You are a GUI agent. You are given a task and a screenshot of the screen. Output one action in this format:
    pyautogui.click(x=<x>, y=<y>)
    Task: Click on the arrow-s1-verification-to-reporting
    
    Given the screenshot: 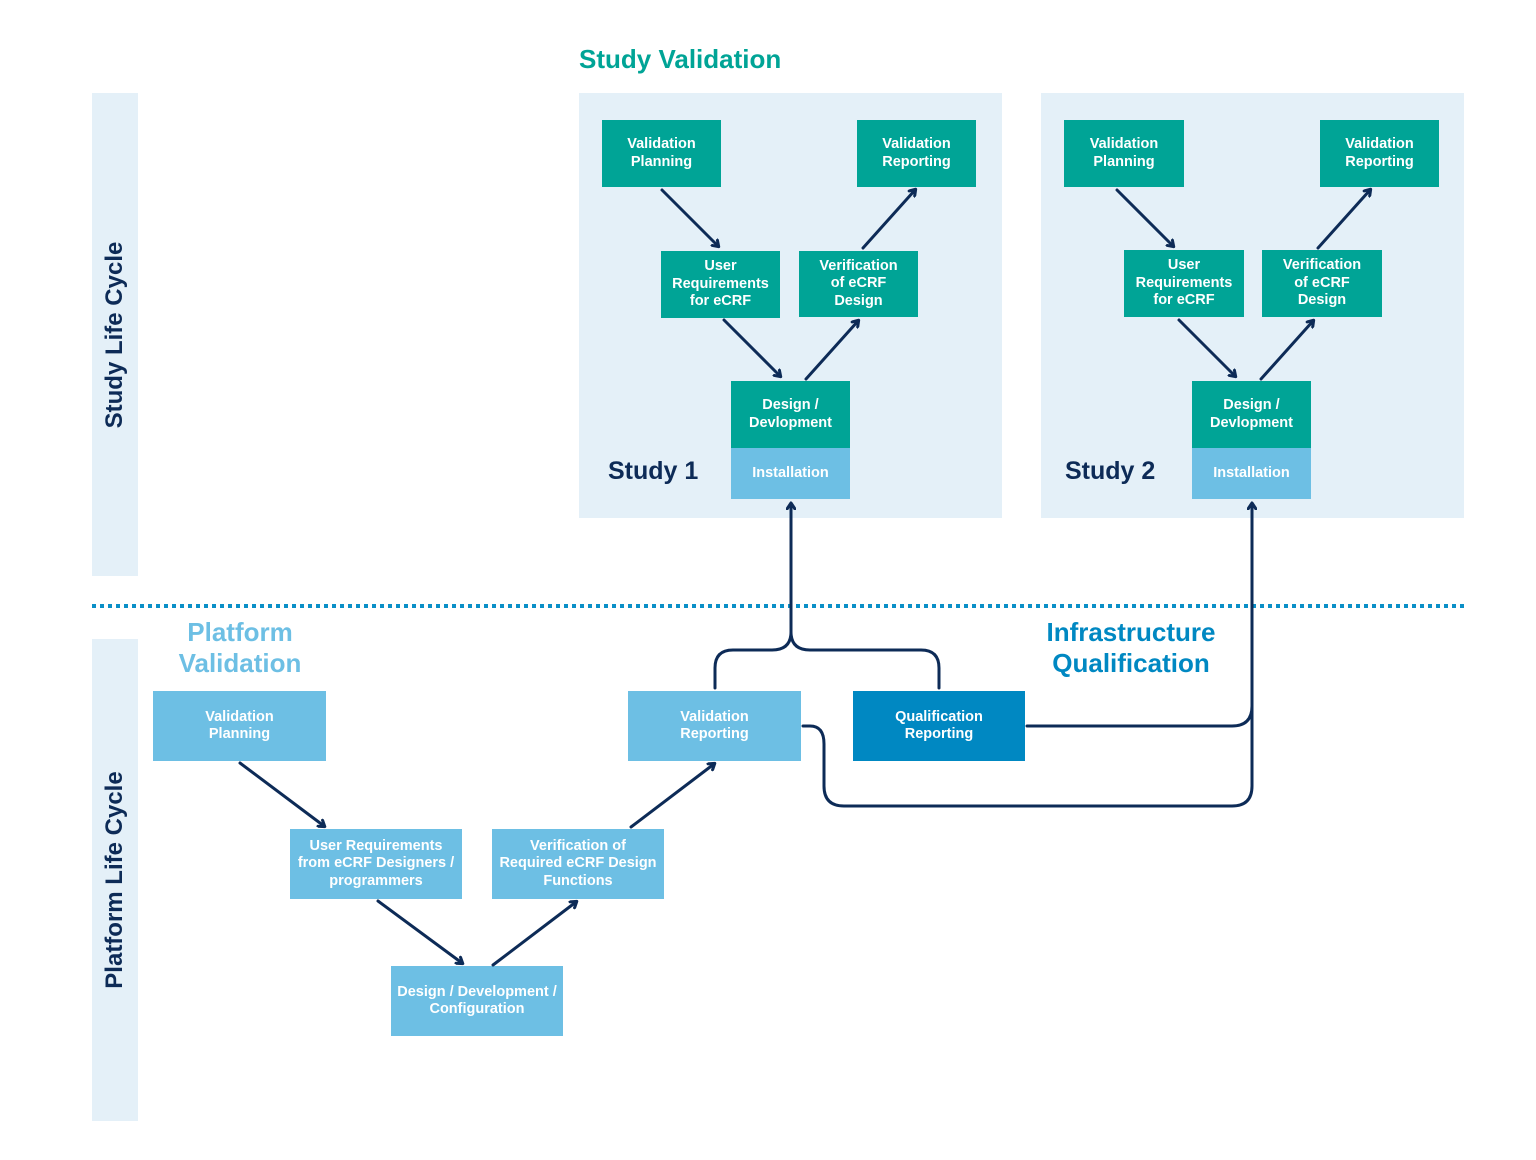 What is the action you would take?
    pyautogui.click(x=888, y=220)
    